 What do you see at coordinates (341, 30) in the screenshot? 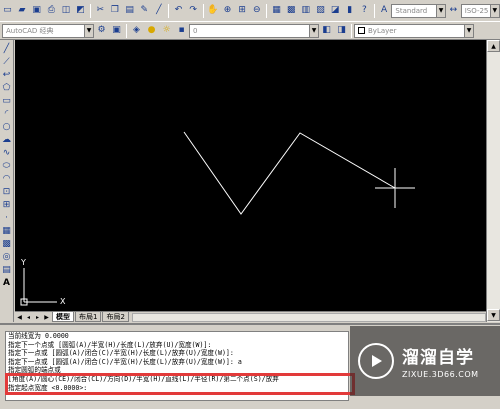
I see `layer-previous-icon: ◨` at bounding box center [341, 30].